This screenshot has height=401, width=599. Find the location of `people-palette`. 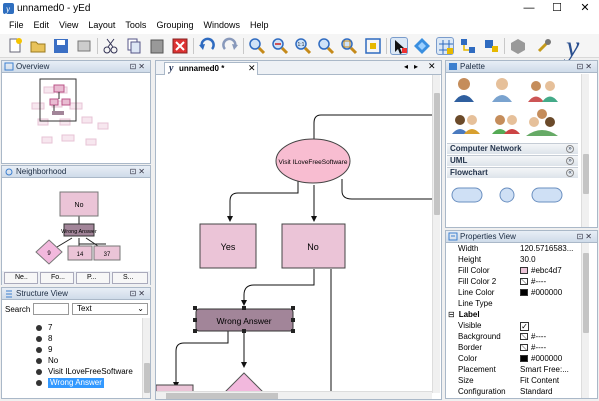

people-palette is located at coordinates (513, 110).